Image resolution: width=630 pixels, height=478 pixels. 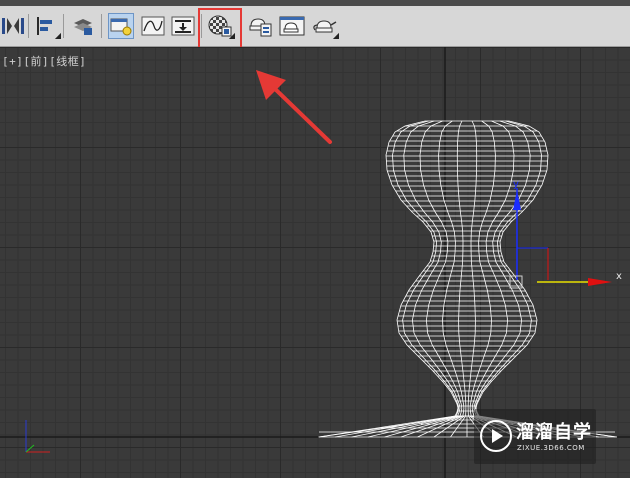 I want to click on viewport-shading-menu: [线框], so click(x=67, y=61).